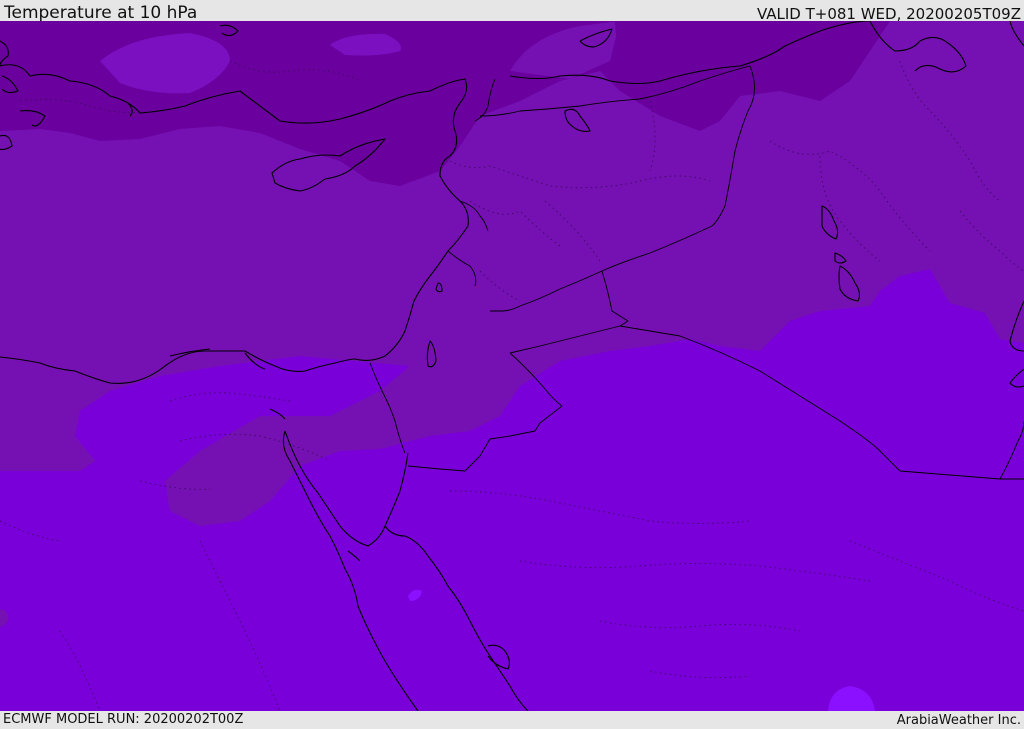 This screenshot has height=729, width=1024. Describe the element at coordinates (101, 13) in the screenshot. I see `map-title: Temperature at 10 hPa` at that location.